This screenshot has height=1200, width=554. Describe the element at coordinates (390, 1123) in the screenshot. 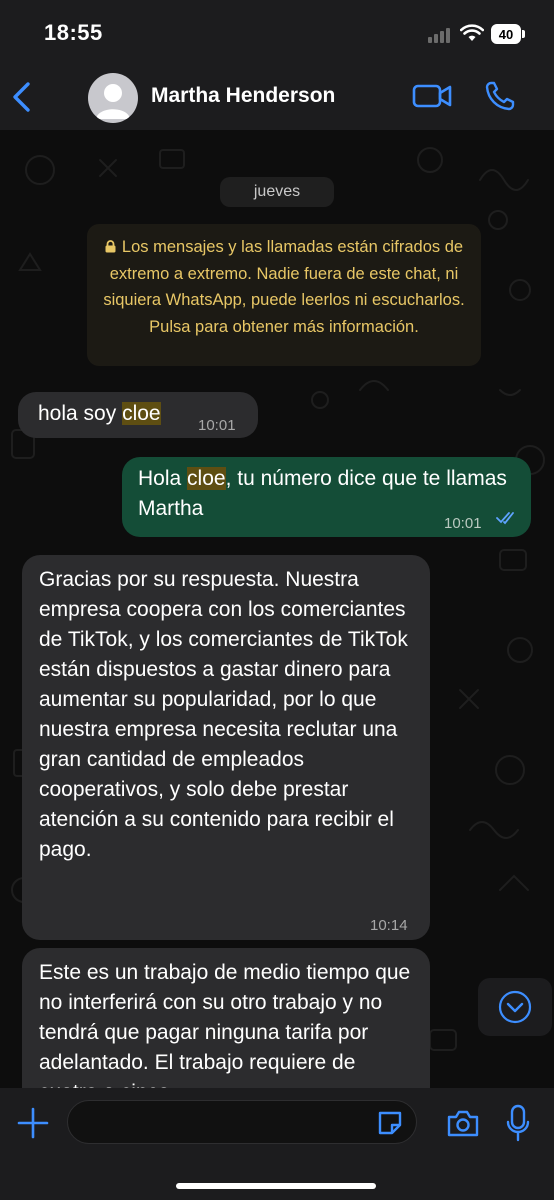

I see `sticker-icon` at that location.